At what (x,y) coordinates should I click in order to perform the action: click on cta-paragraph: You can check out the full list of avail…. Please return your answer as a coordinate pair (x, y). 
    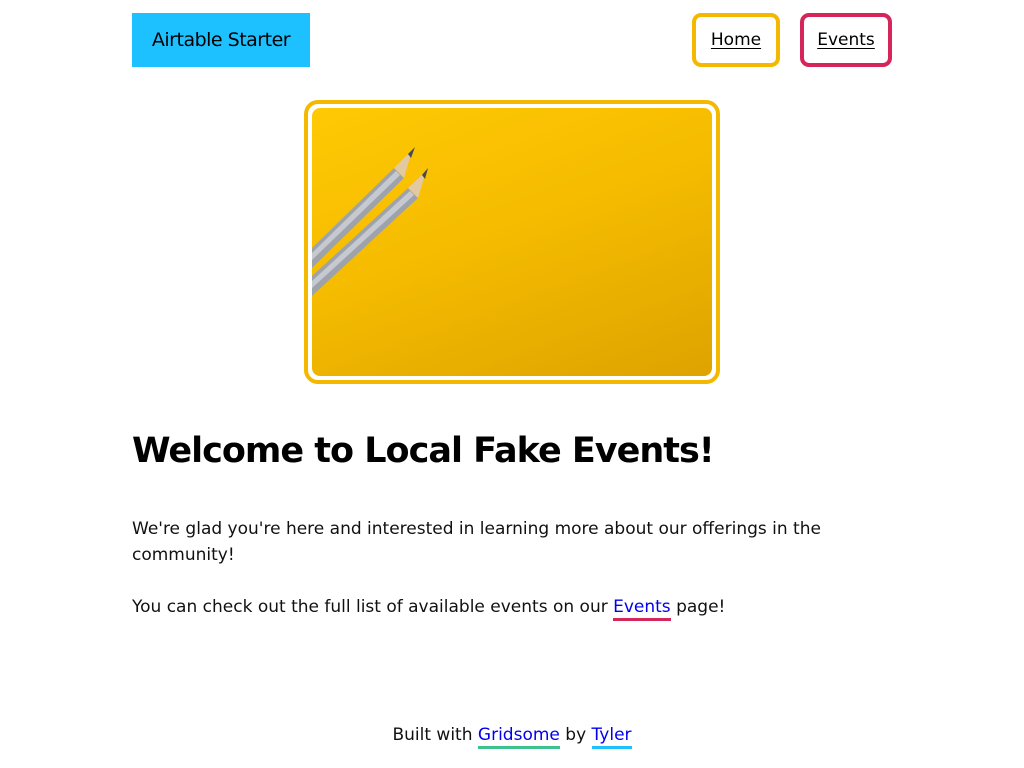
    Looking at the image, I should click on (482, 607).